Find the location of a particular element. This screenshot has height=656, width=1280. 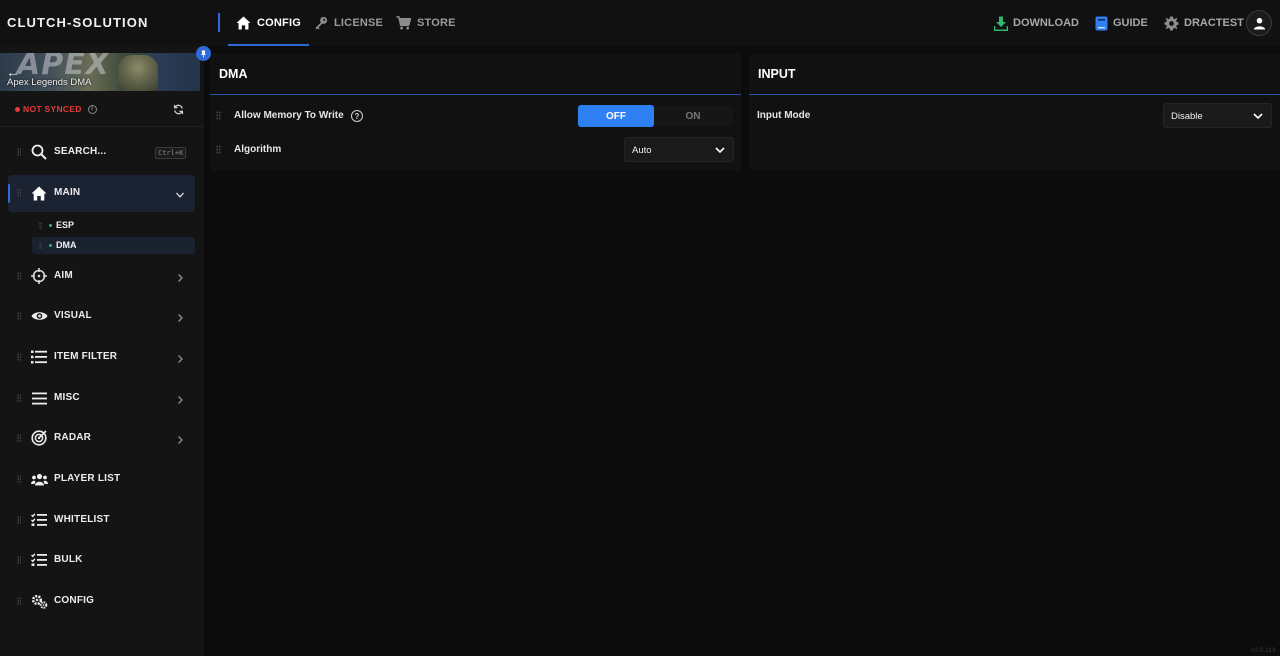

allow-memory-toggle: OFF ON is located at coordinates (655, 116).